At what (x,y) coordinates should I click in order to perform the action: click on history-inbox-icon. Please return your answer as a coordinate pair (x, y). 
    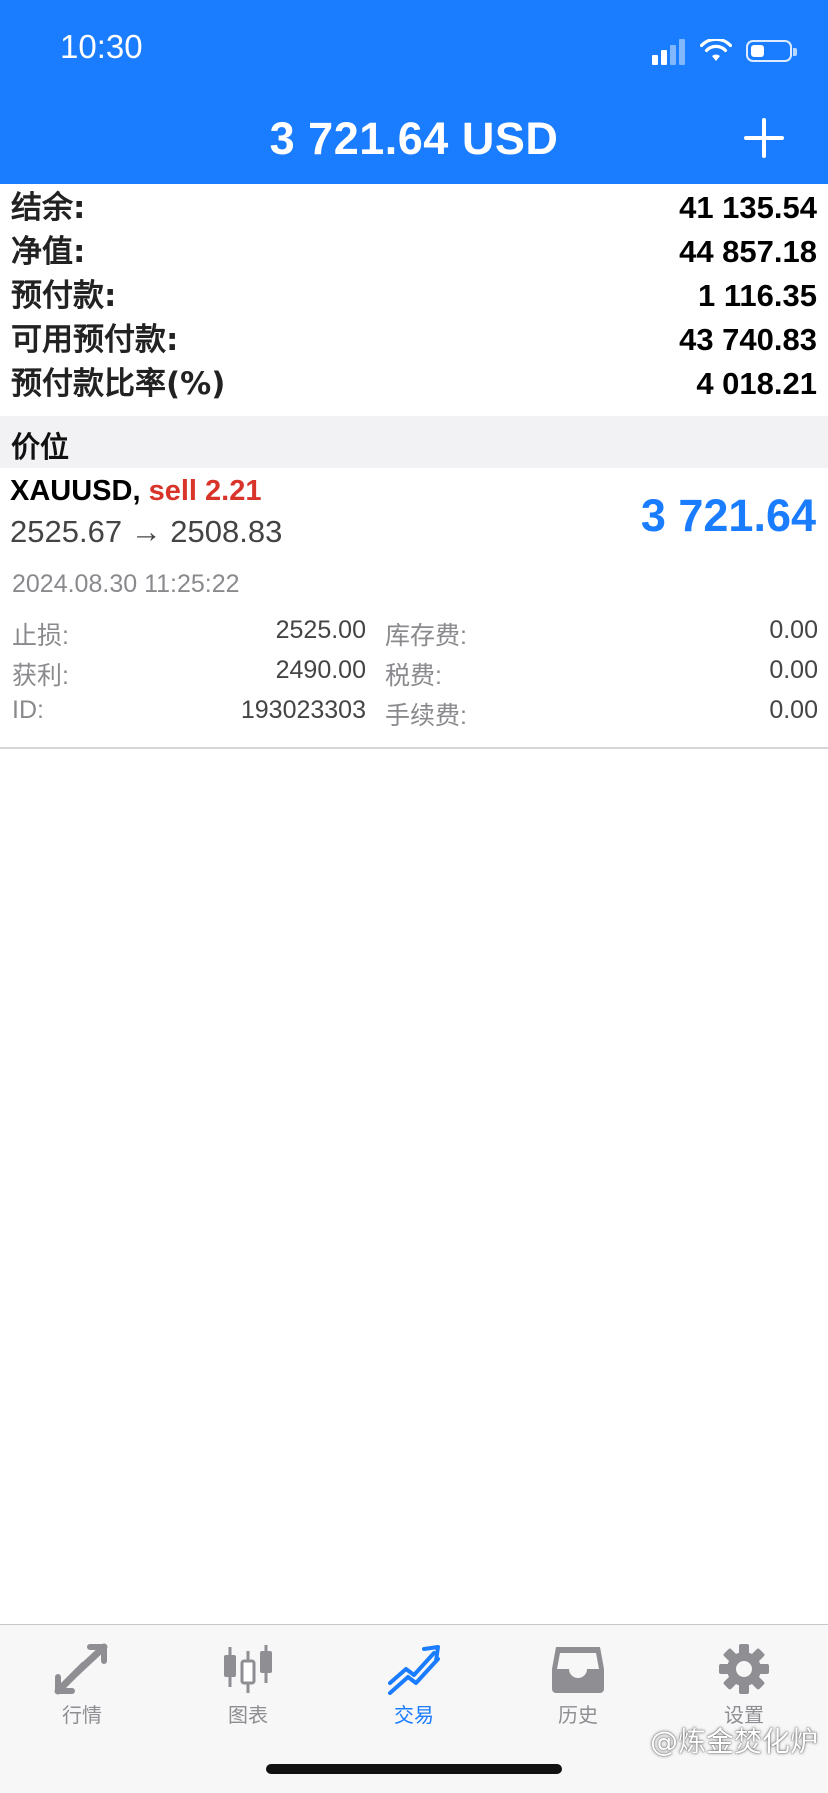
    Looking at the image, I should click on (578, 1670).